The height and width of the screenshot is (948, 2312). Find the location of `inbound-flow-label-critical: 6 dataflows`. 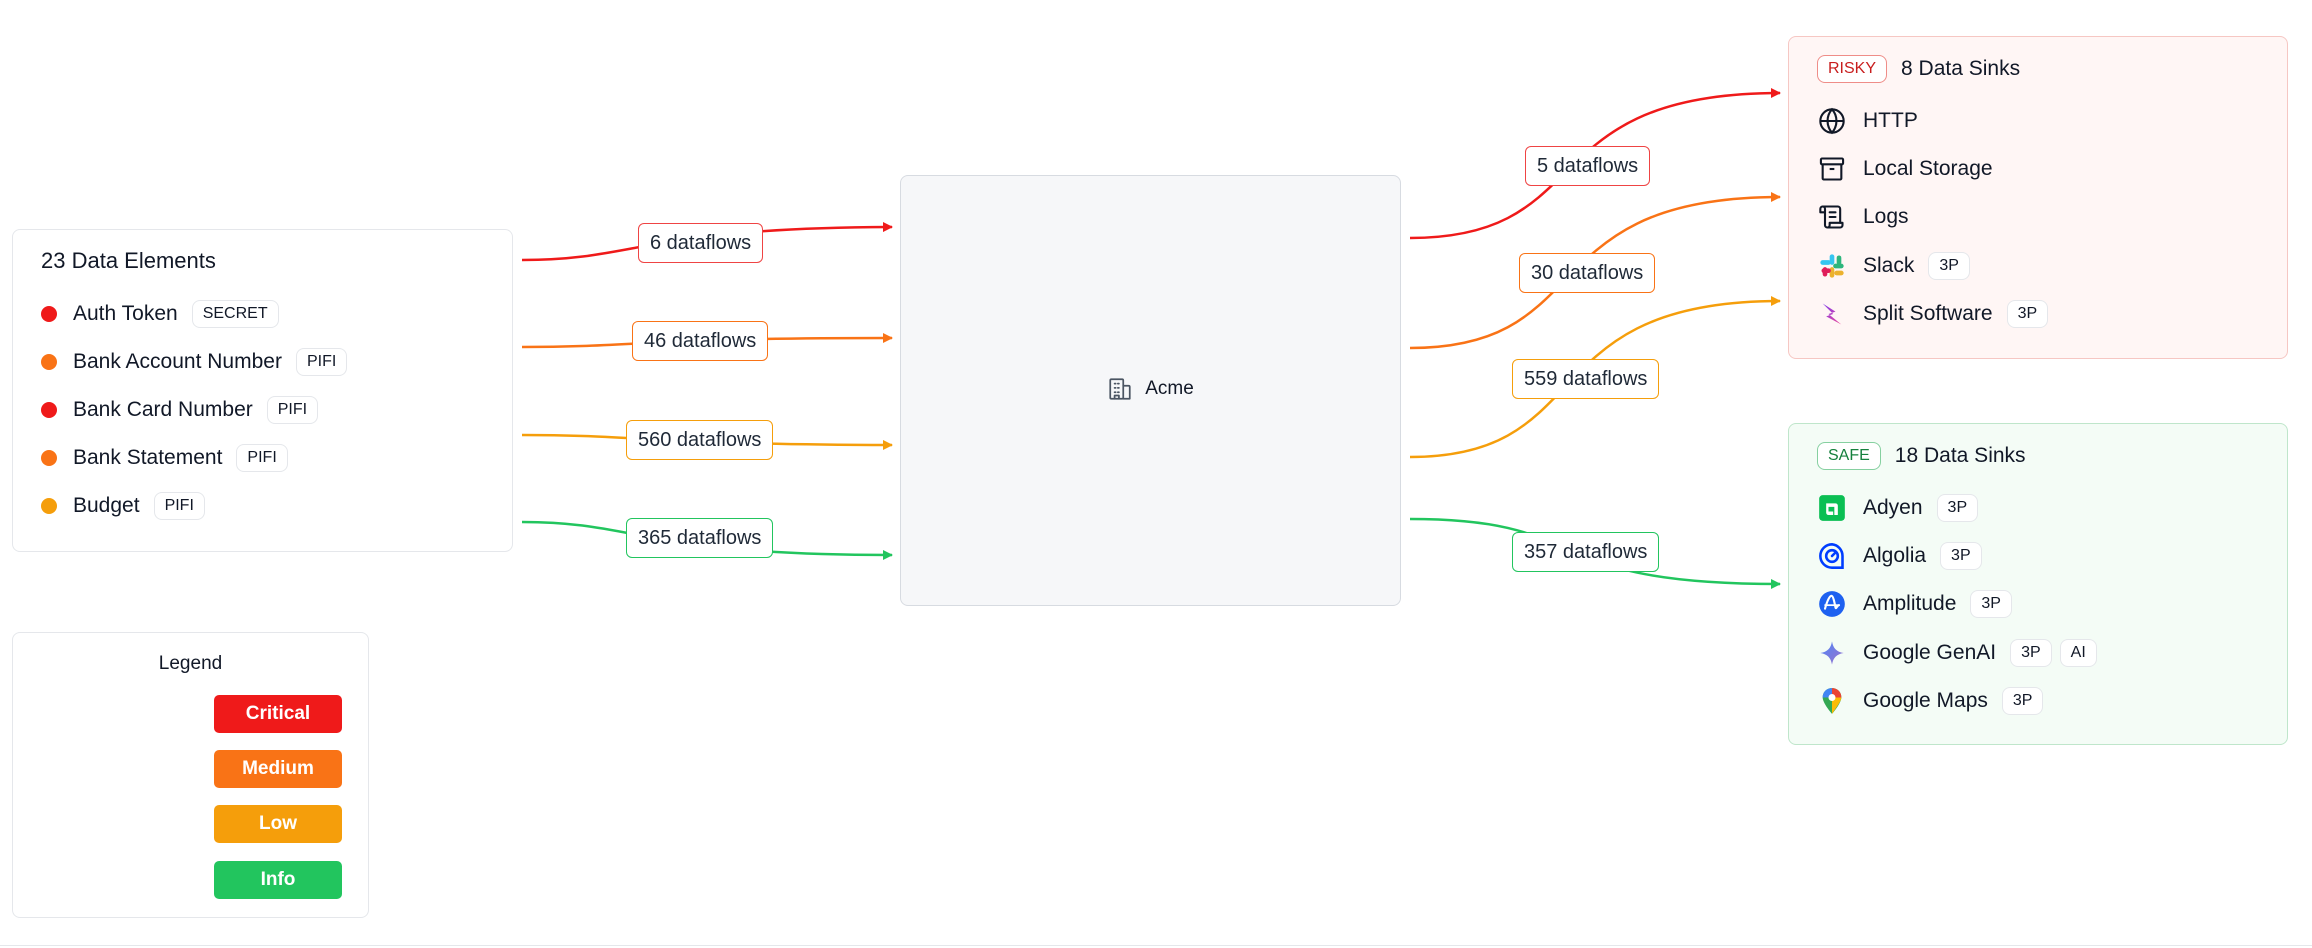

inbound-flow-label-critical: 6 dataflows is located at coordinates (701, 243).